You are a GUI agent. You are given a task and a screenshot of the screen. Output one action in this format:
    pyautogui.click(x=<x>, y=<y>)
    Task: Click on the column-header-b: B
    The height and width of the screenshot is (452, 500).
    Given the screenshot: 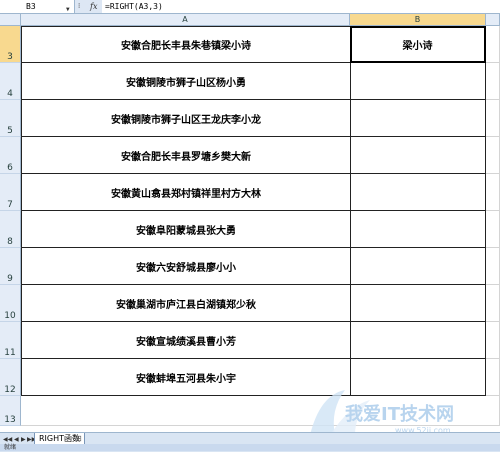 What is the action you would take?
    pyautogui.click(x=418, y=20)
    